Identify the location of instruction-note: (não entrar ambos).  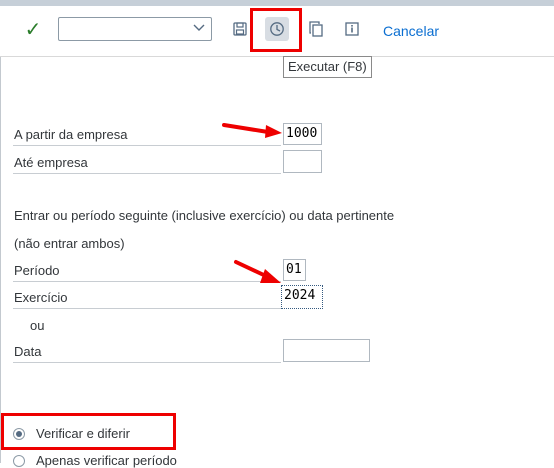
(69, 243).